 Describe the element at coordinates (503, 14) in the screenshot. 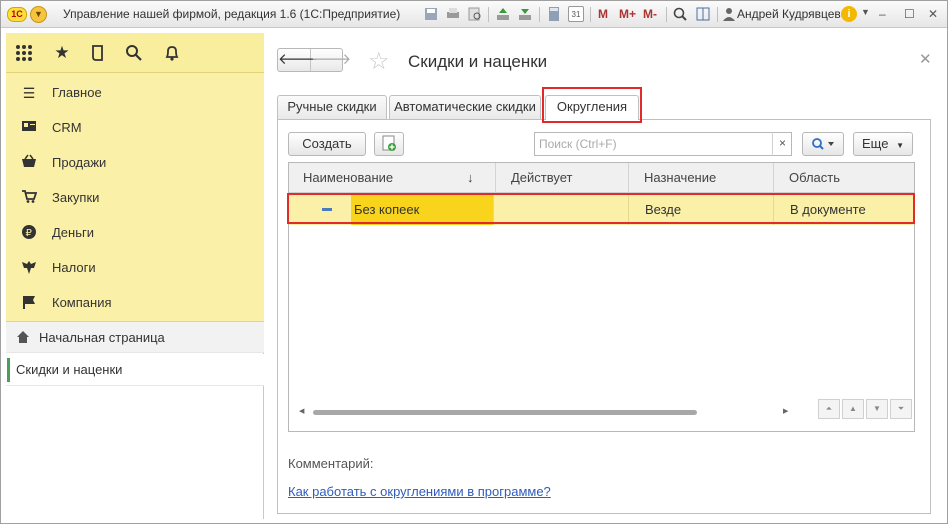

I see `upload-icon` at that location.